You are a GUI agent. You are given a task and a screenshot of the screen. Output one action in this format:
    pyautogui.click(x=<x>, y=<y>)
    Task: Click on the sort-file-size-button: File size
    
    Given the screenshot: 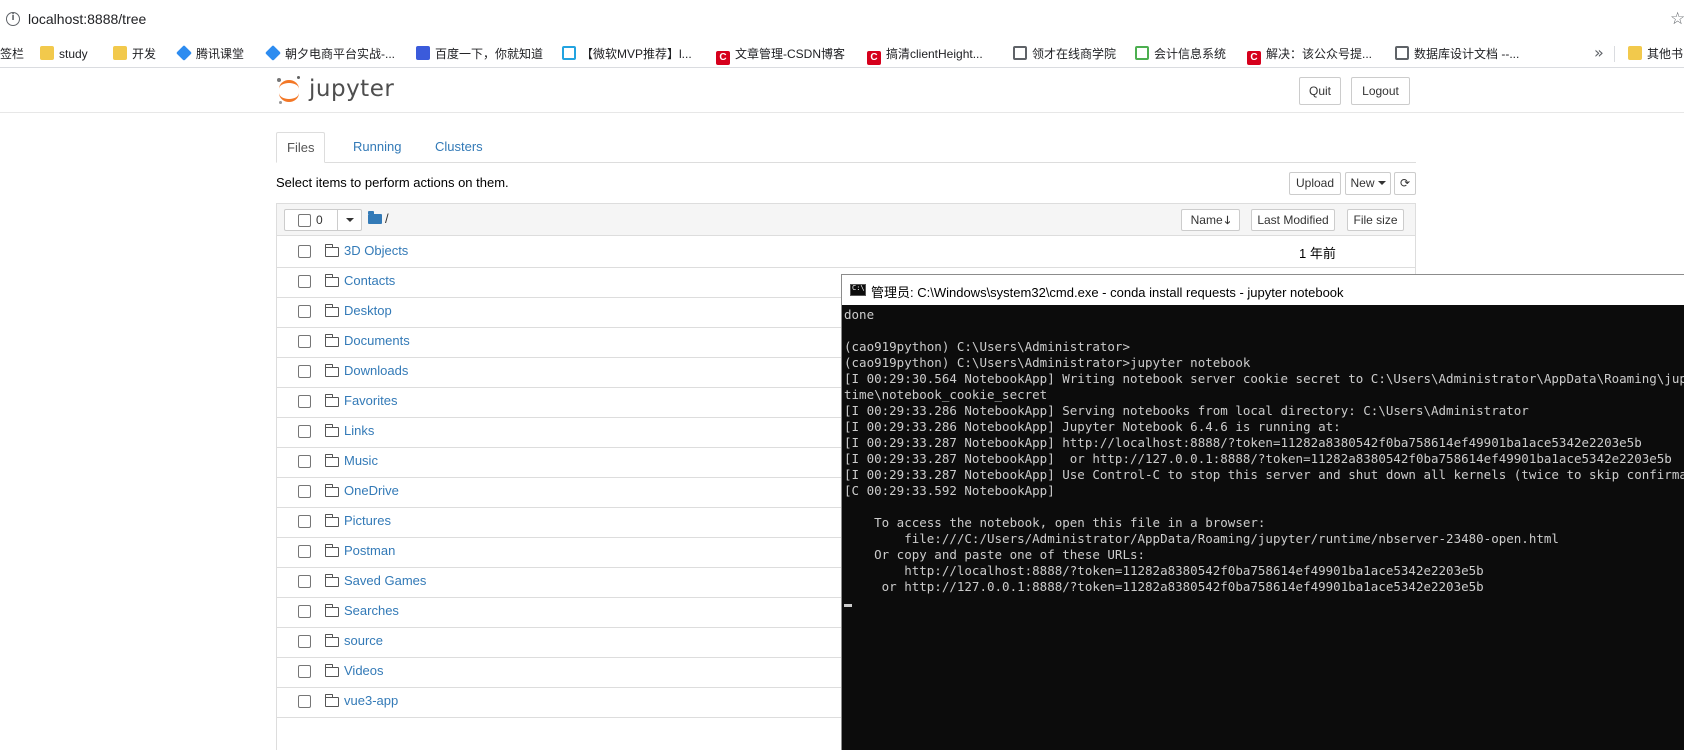 What is the action you would take?
    pyautogui.click(x=1375, y=220)
    